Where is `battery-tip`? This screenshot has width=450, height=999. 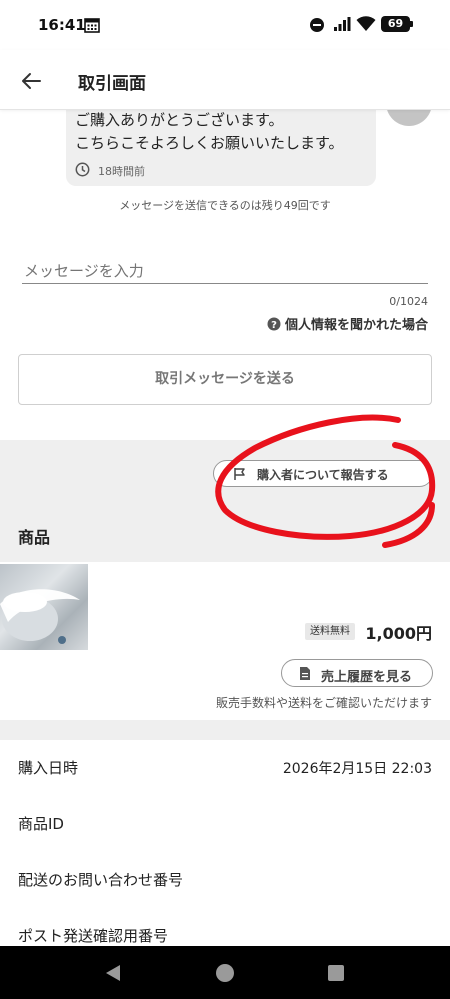
battery-tip is located at coordinates (411, 24).